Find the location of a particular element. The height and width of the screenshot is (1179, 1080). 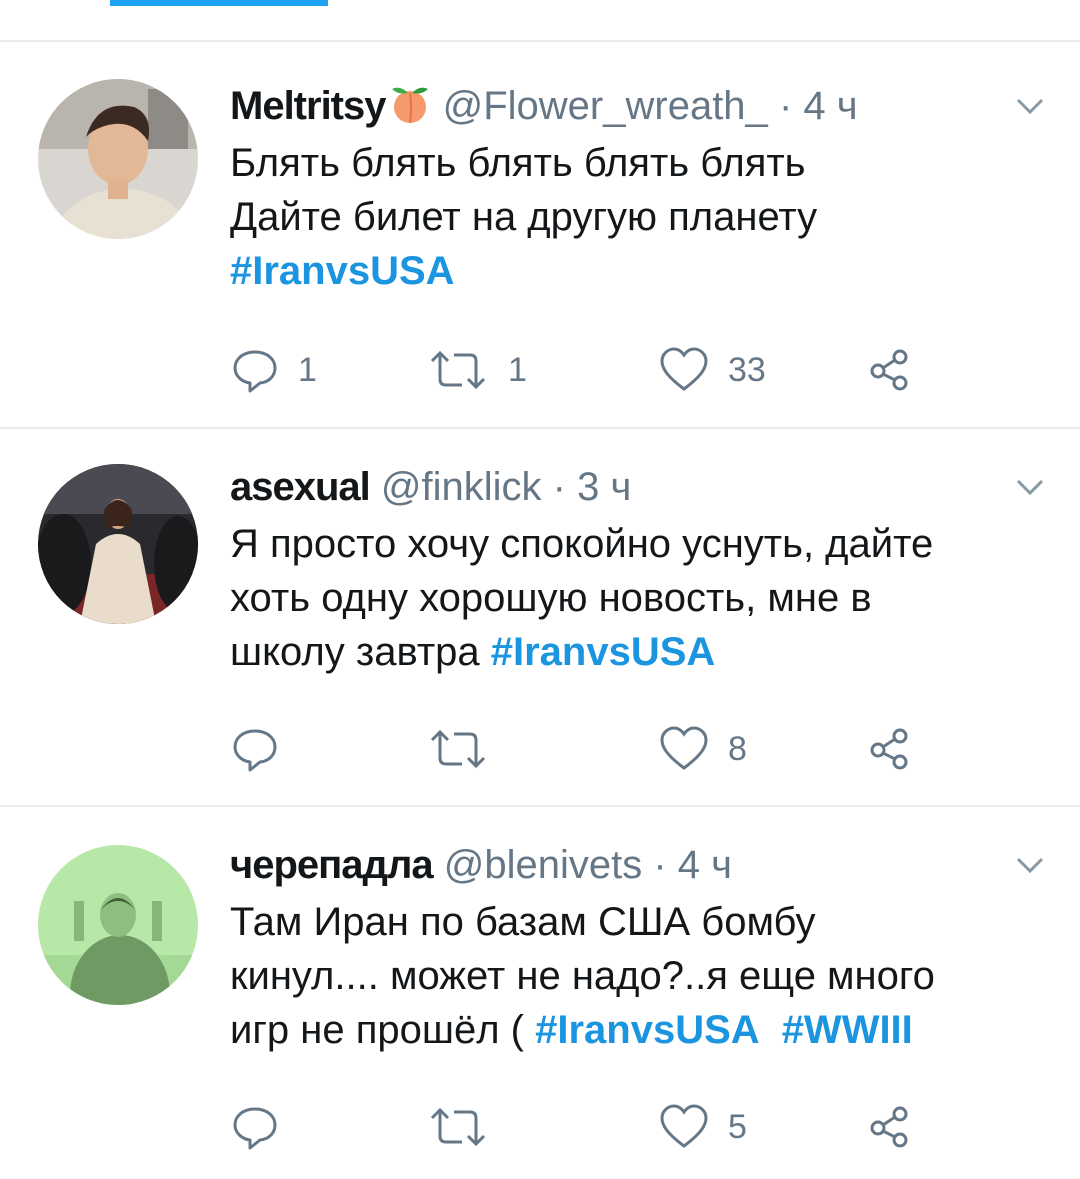

tweet-line: Блять блять блять блять блять is located at coordinates (518, 163).